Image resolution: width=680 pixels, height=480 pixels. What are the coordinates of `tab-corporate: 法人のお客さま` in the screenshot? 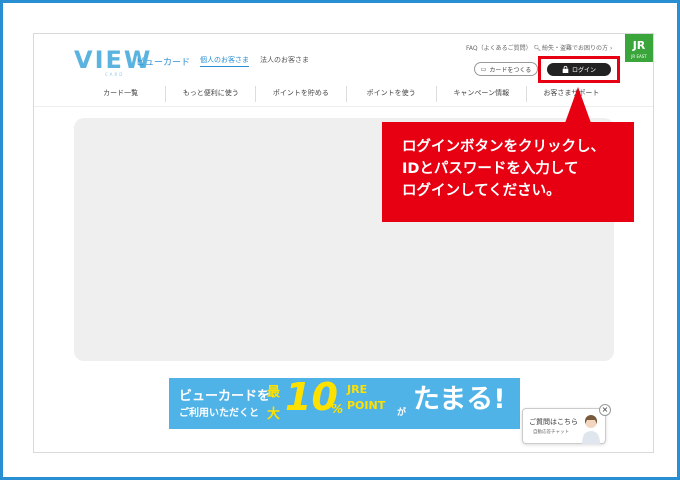 It's located at (284, 60).